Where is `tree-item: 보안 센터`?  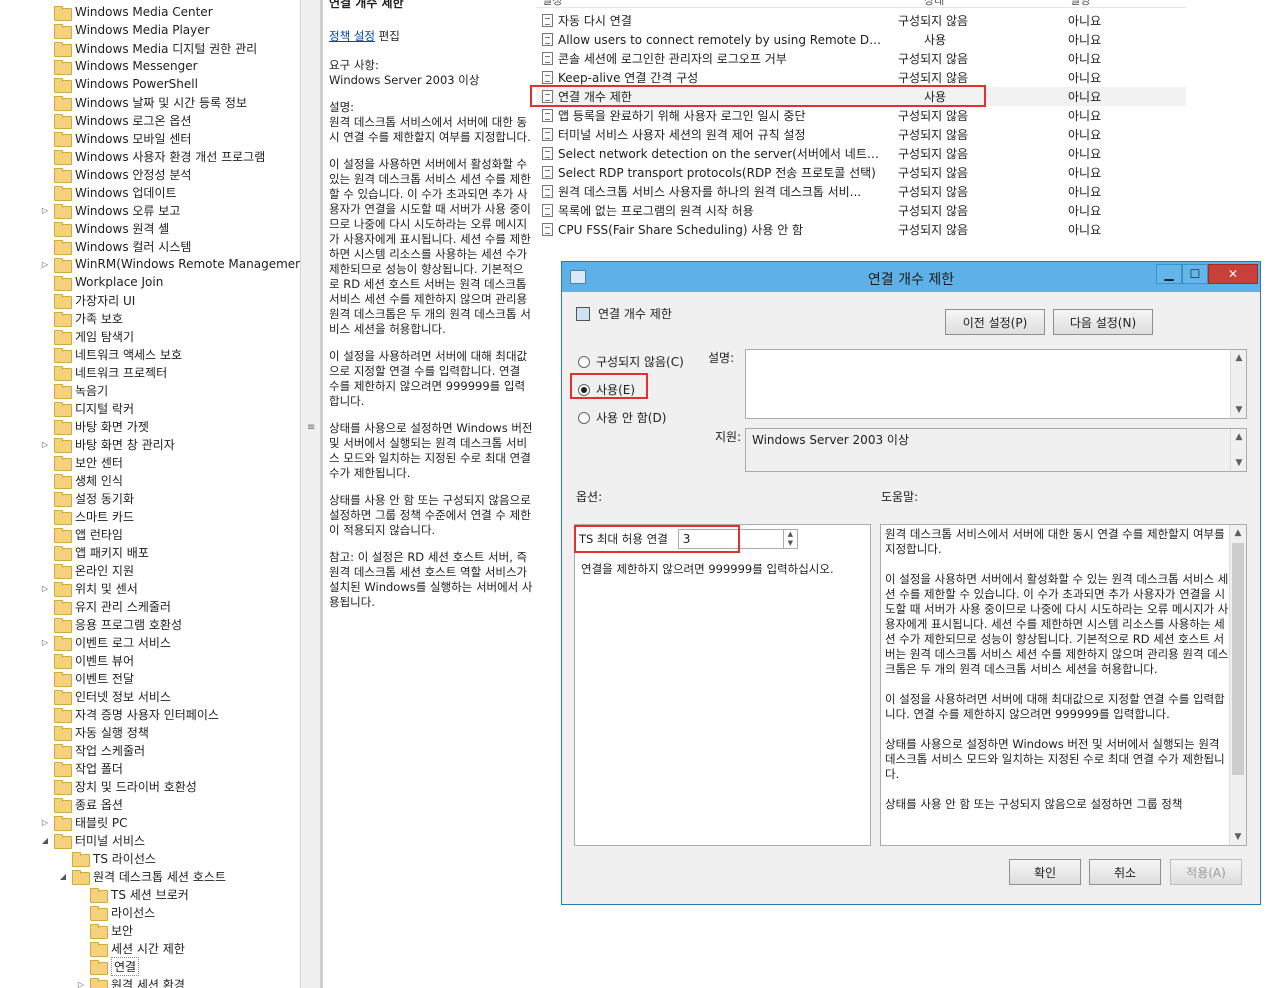 tree-item: 보안 센터 is located at coordinates (81, 462).